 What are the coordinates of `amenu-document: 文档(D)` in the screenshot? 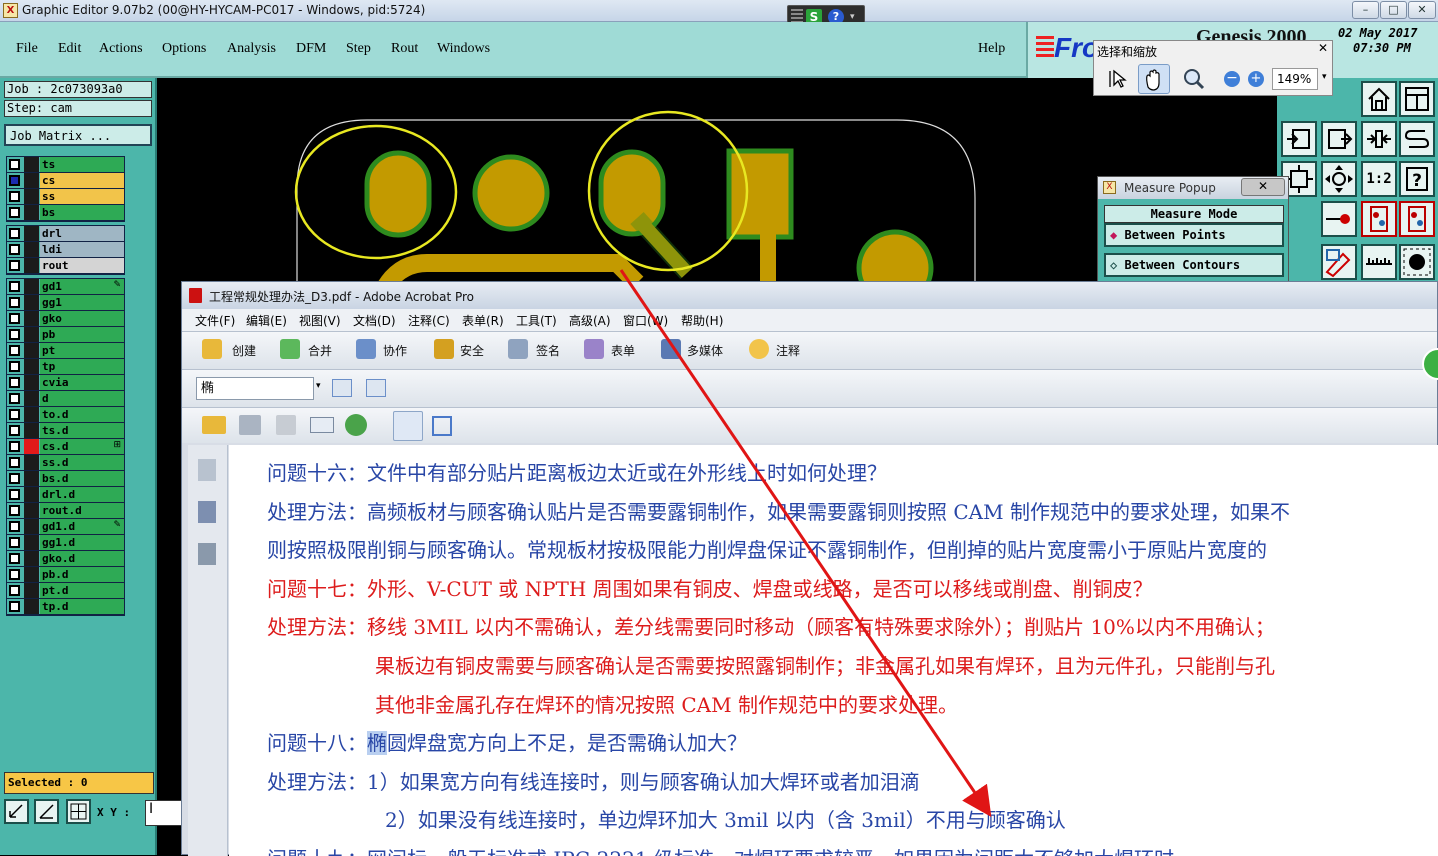 It's located at (374, 320).